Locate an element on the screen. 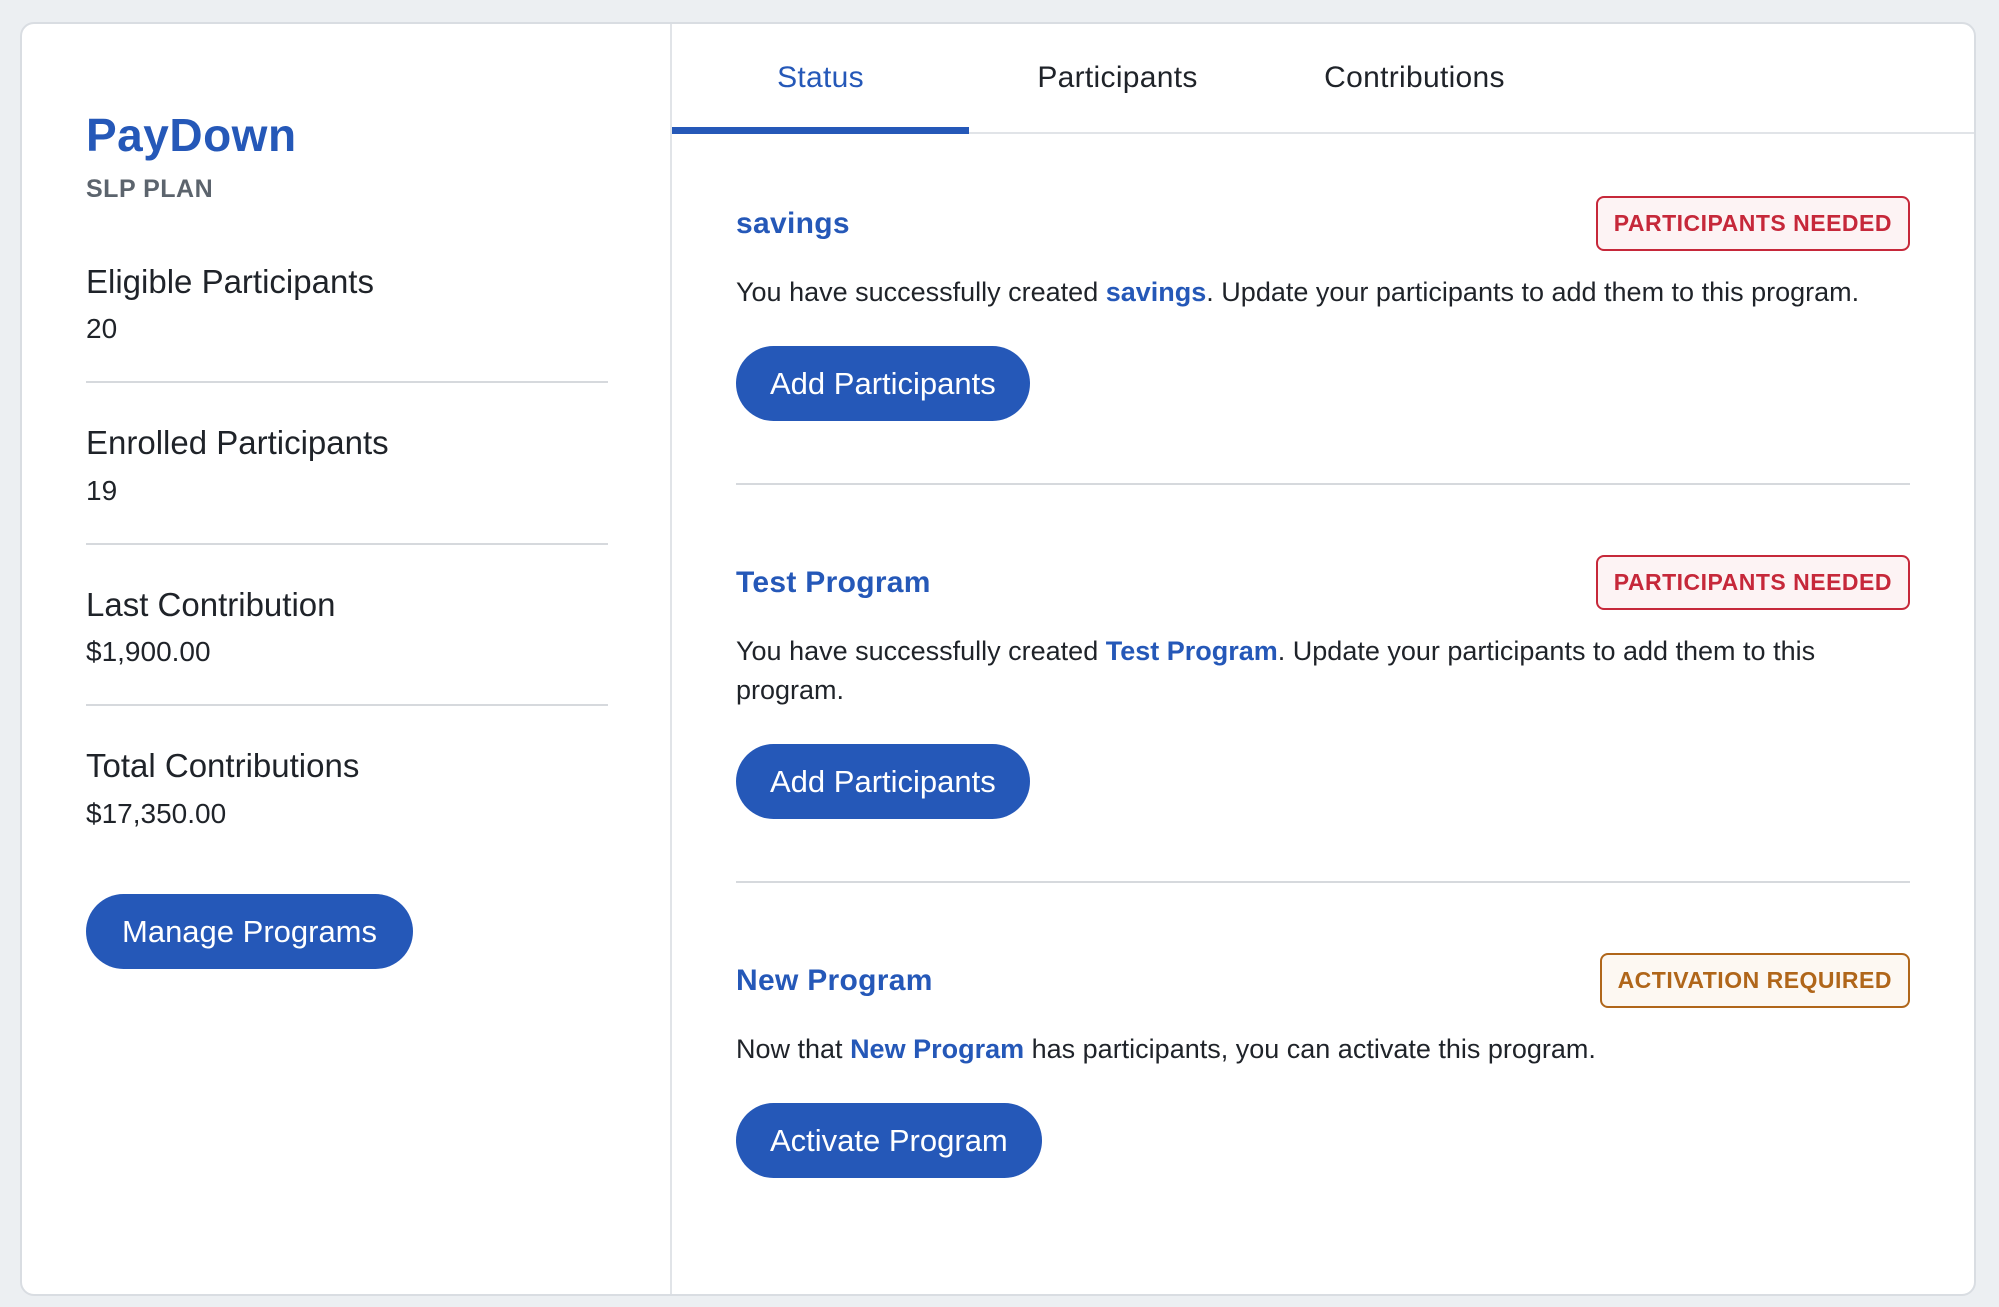 The height and width of the screenshot is (1307, 1999). tab-bar: Status Participants Contributions is located at coordinates (1323, 79).